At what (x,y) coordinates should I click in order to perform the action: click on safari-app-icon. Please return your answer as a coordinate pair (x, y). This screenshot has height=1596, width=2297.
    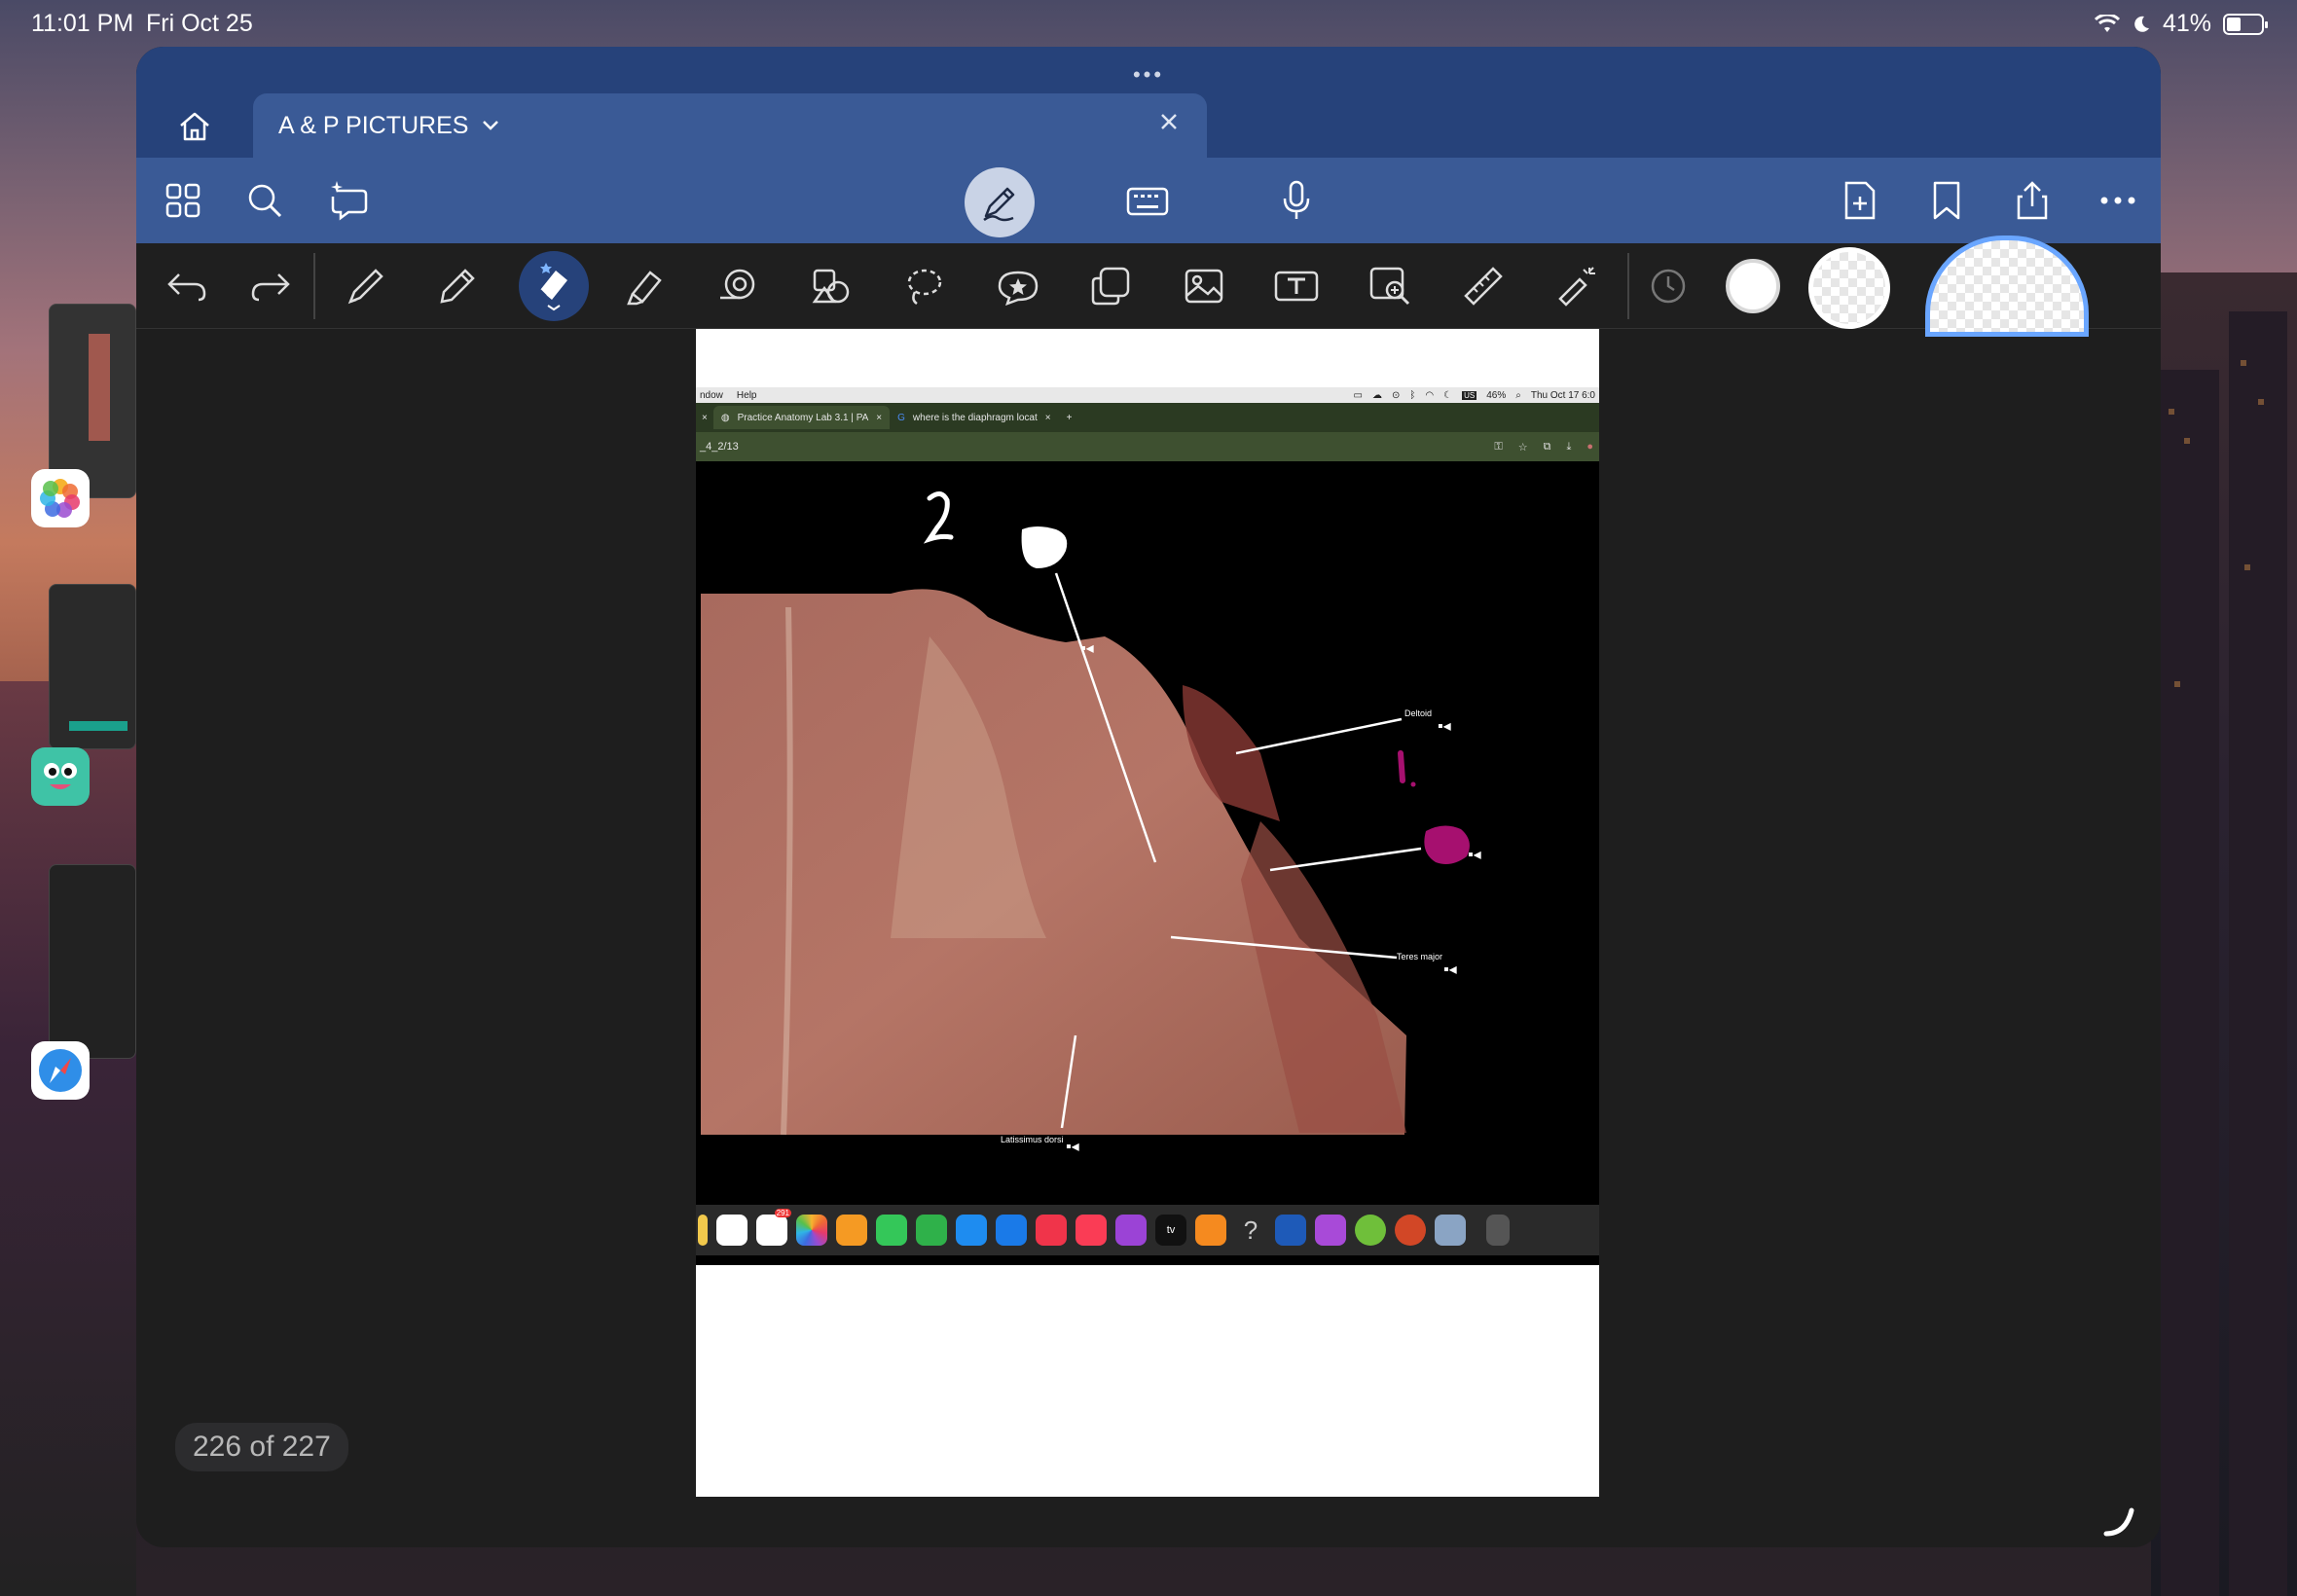
    Looking at the image, I should click on (60, 1070).